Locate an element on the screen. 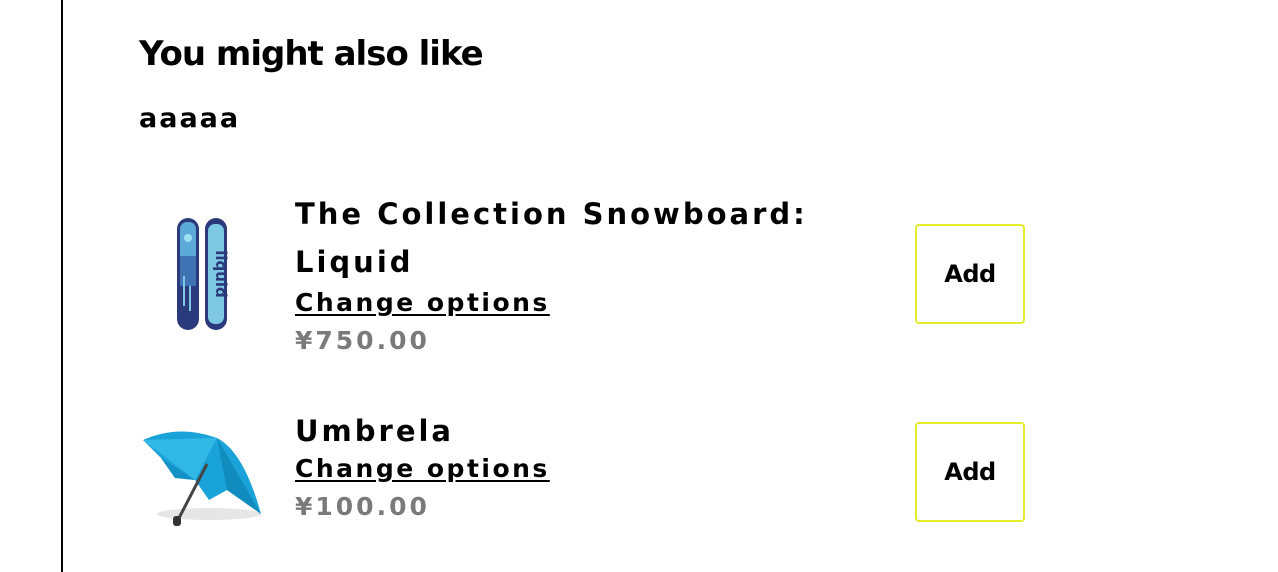 This screenshot has width=1278, height=572. snowboard-graphic: liquid is located at coordinates (203, 274).